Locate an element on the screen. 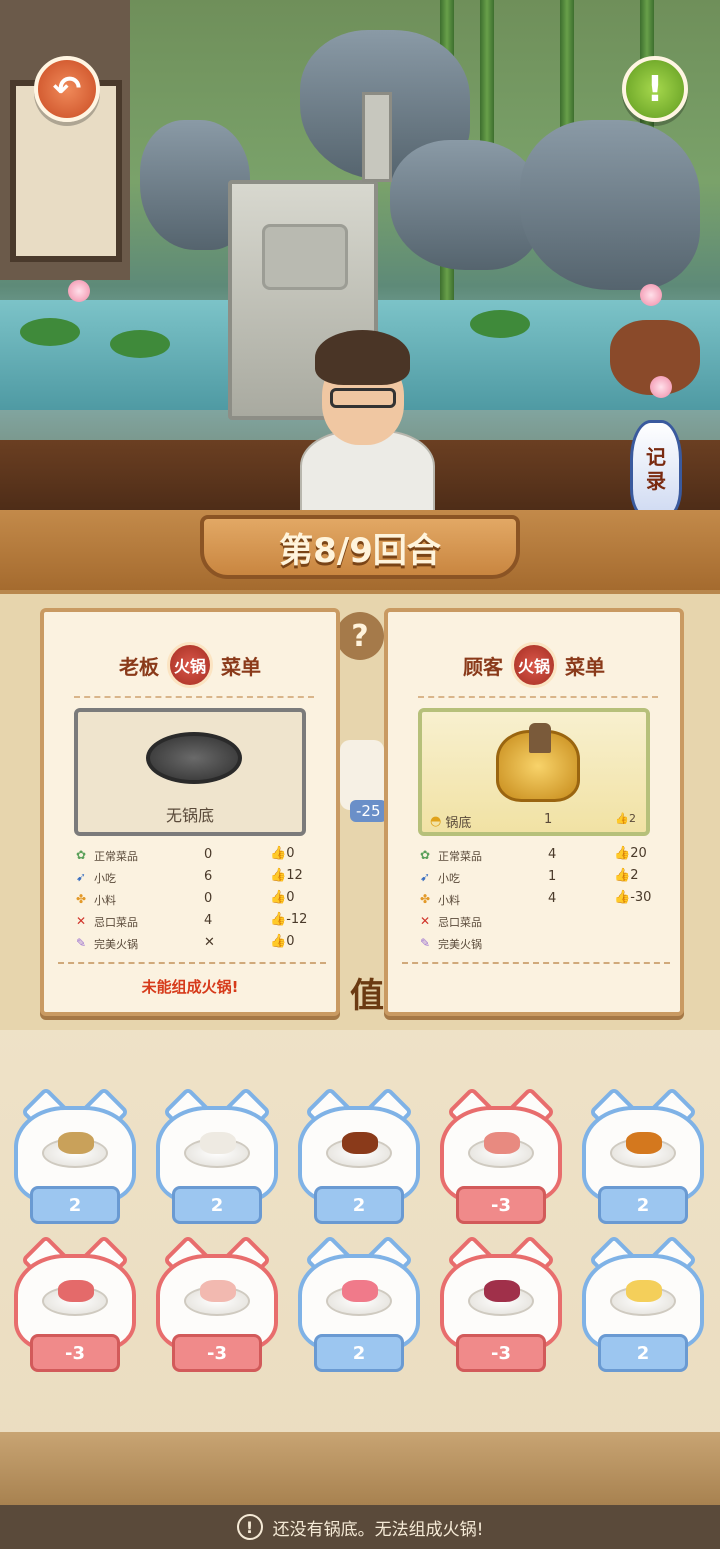 The image size is (720, 1549). customer-pot-slot: ◓ 锅底 1 👍2 is located at coordinates (534, 772).